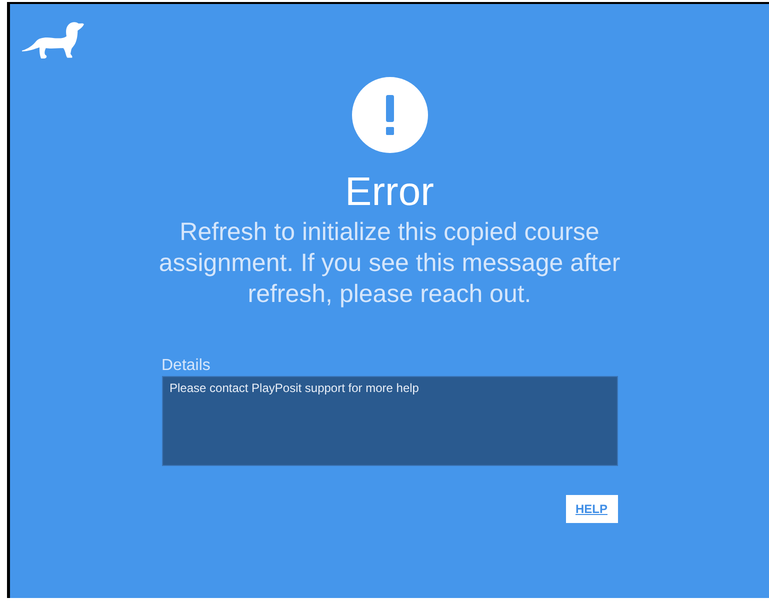 The image size is (769, 602). Describe the element at coordinates (390, 263) in the screenshot. I see `error-message: Refresh to initialize this copied course assignment. If you see this message after refresh, please reach out.` at that location.